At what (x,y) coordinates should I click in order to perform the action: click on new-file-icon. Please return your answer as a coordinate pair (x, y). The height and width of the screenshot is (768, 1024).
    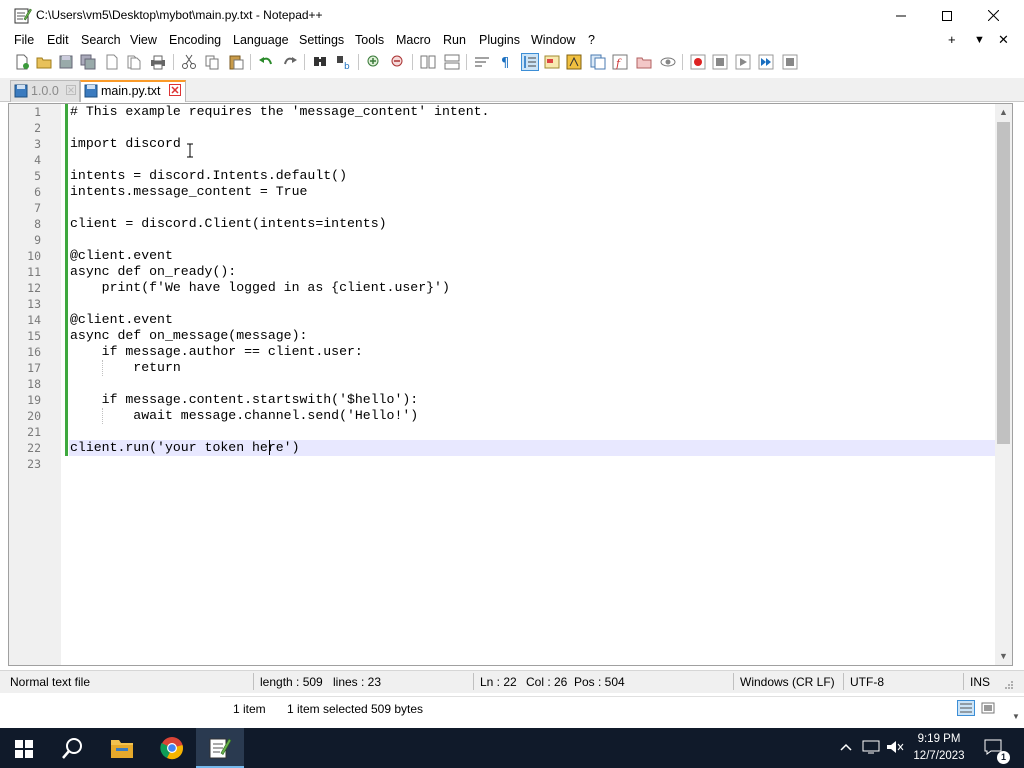
    Looking at the image, I should click on (22, 62).